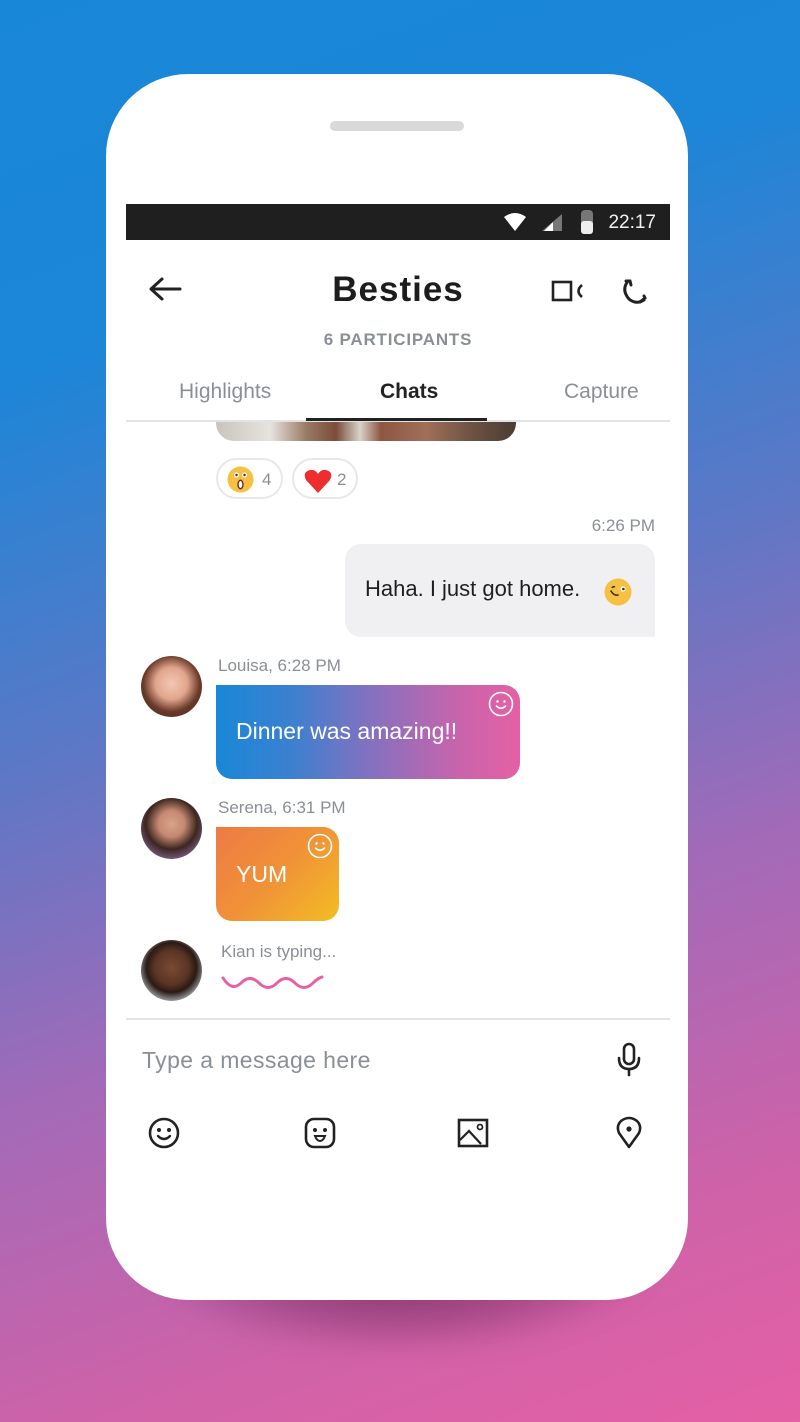 The width and height of the screenshot is (800, 1422). What do you see at coordinates (398, 1091) in the screenshot?
I see `message-composer` at bounding box center [398, 1091].